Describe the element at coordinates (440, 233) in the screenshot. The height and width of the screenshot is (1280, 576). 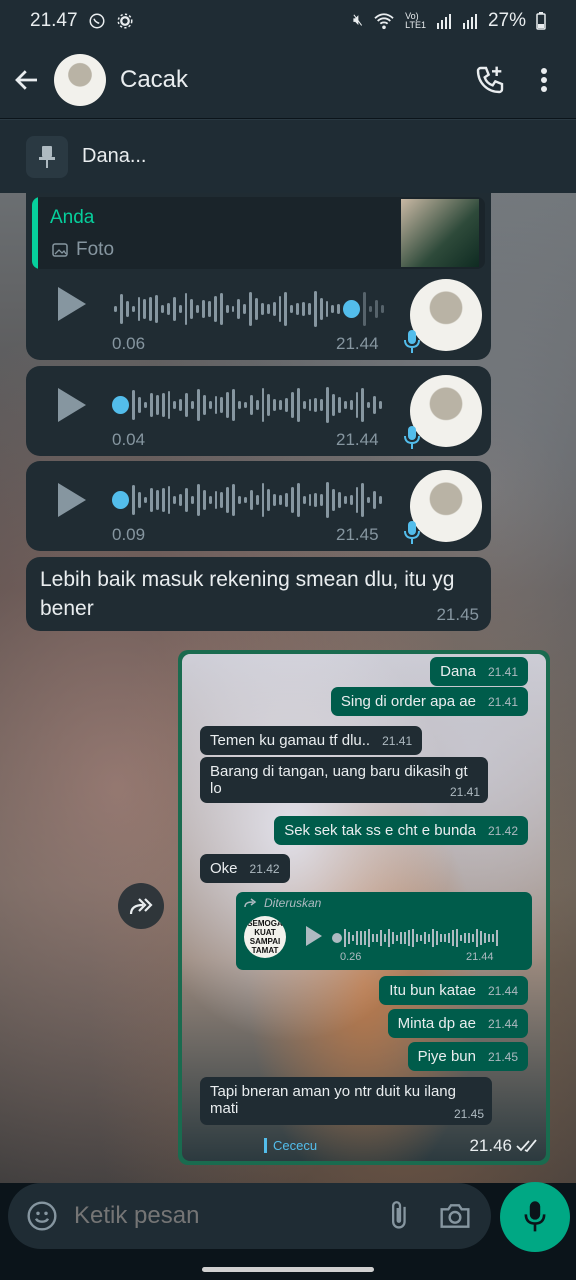
I see `reply-thumbnail` at that location.